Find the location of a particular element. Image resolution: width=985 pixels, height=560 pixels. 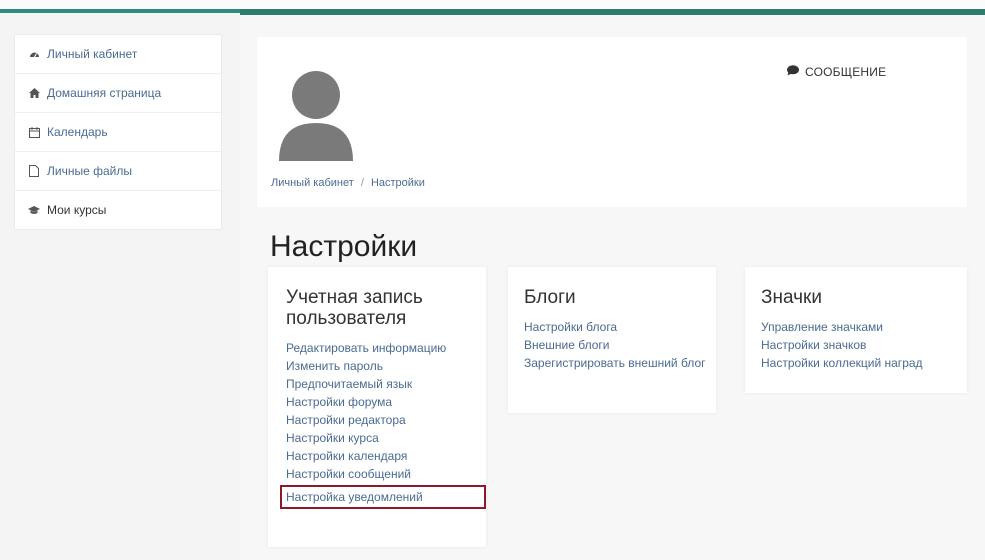

sidebar-item-calendar: Календарь is located at coordinates (118, 132).